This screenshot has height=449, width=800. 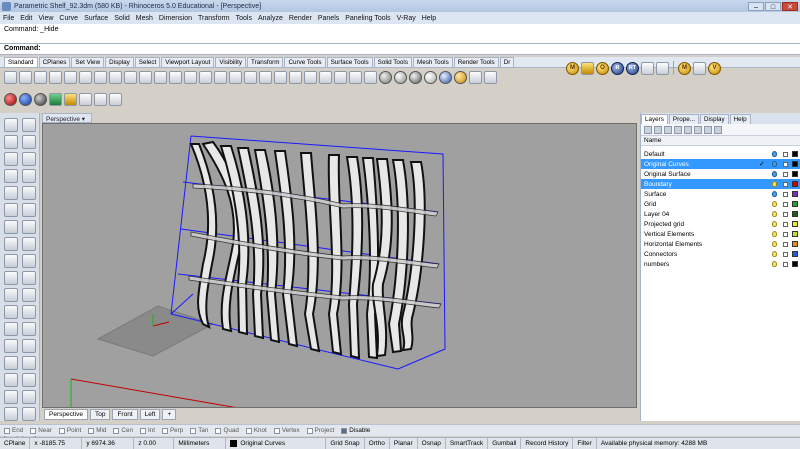 I want to click on minimize-button: –, so click(x=756, y=6).